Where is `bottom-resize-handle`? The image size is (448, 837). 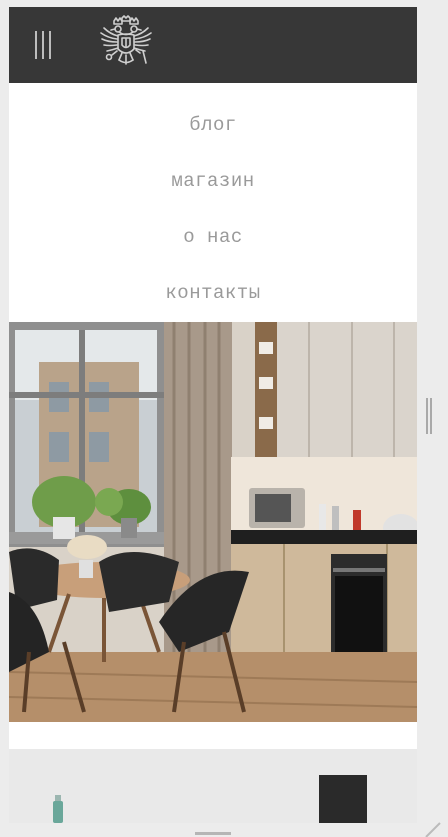 bottom-resize-handle is located at coordinates (213, 833).